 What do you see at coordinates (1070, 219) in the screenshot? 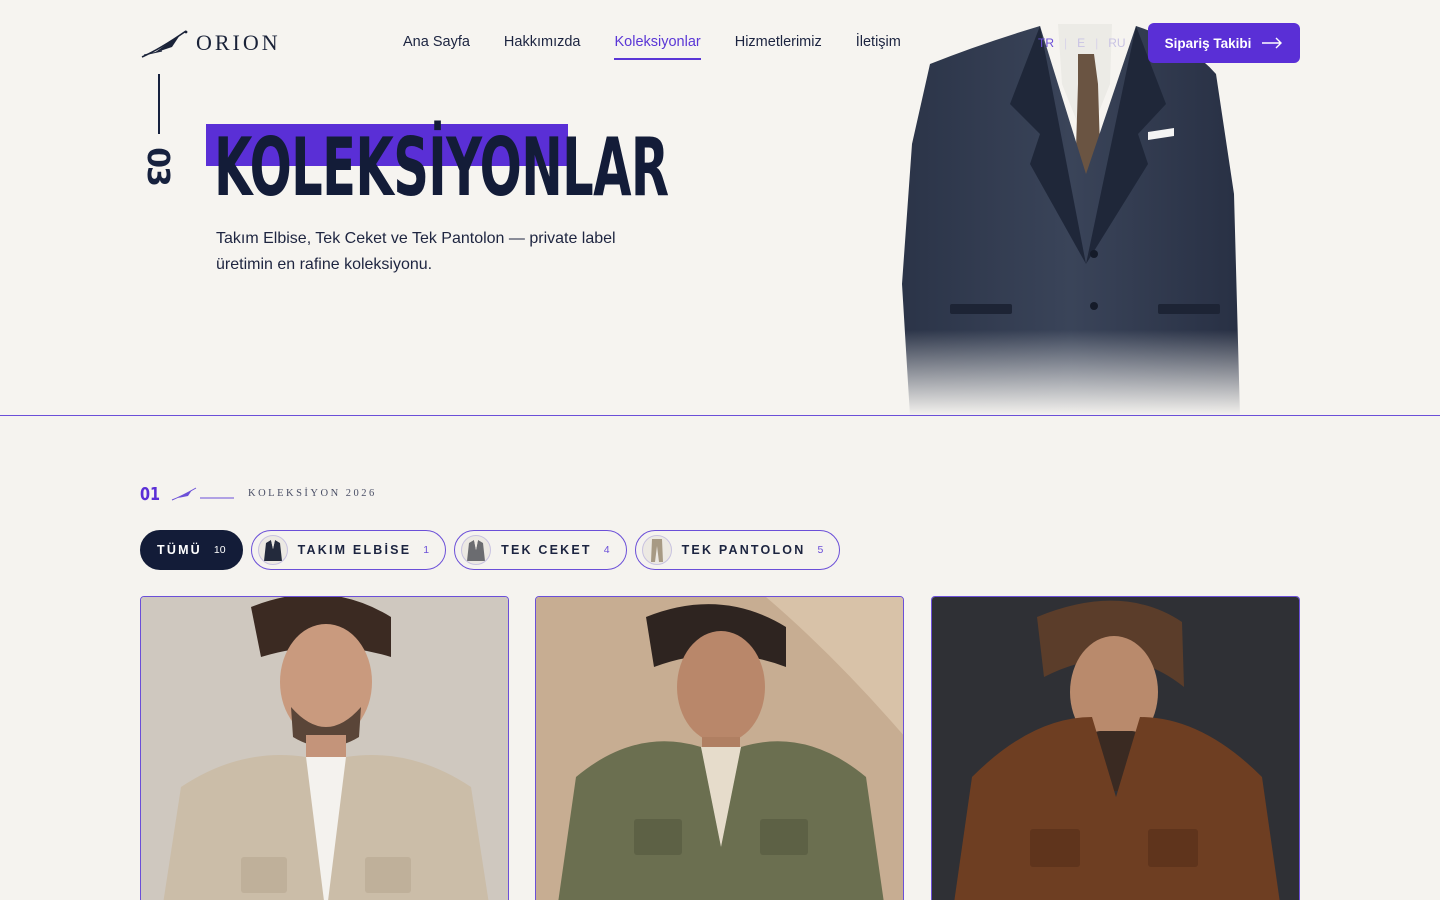
I see `hero-suit-image` at bounding box center [1070, 219].